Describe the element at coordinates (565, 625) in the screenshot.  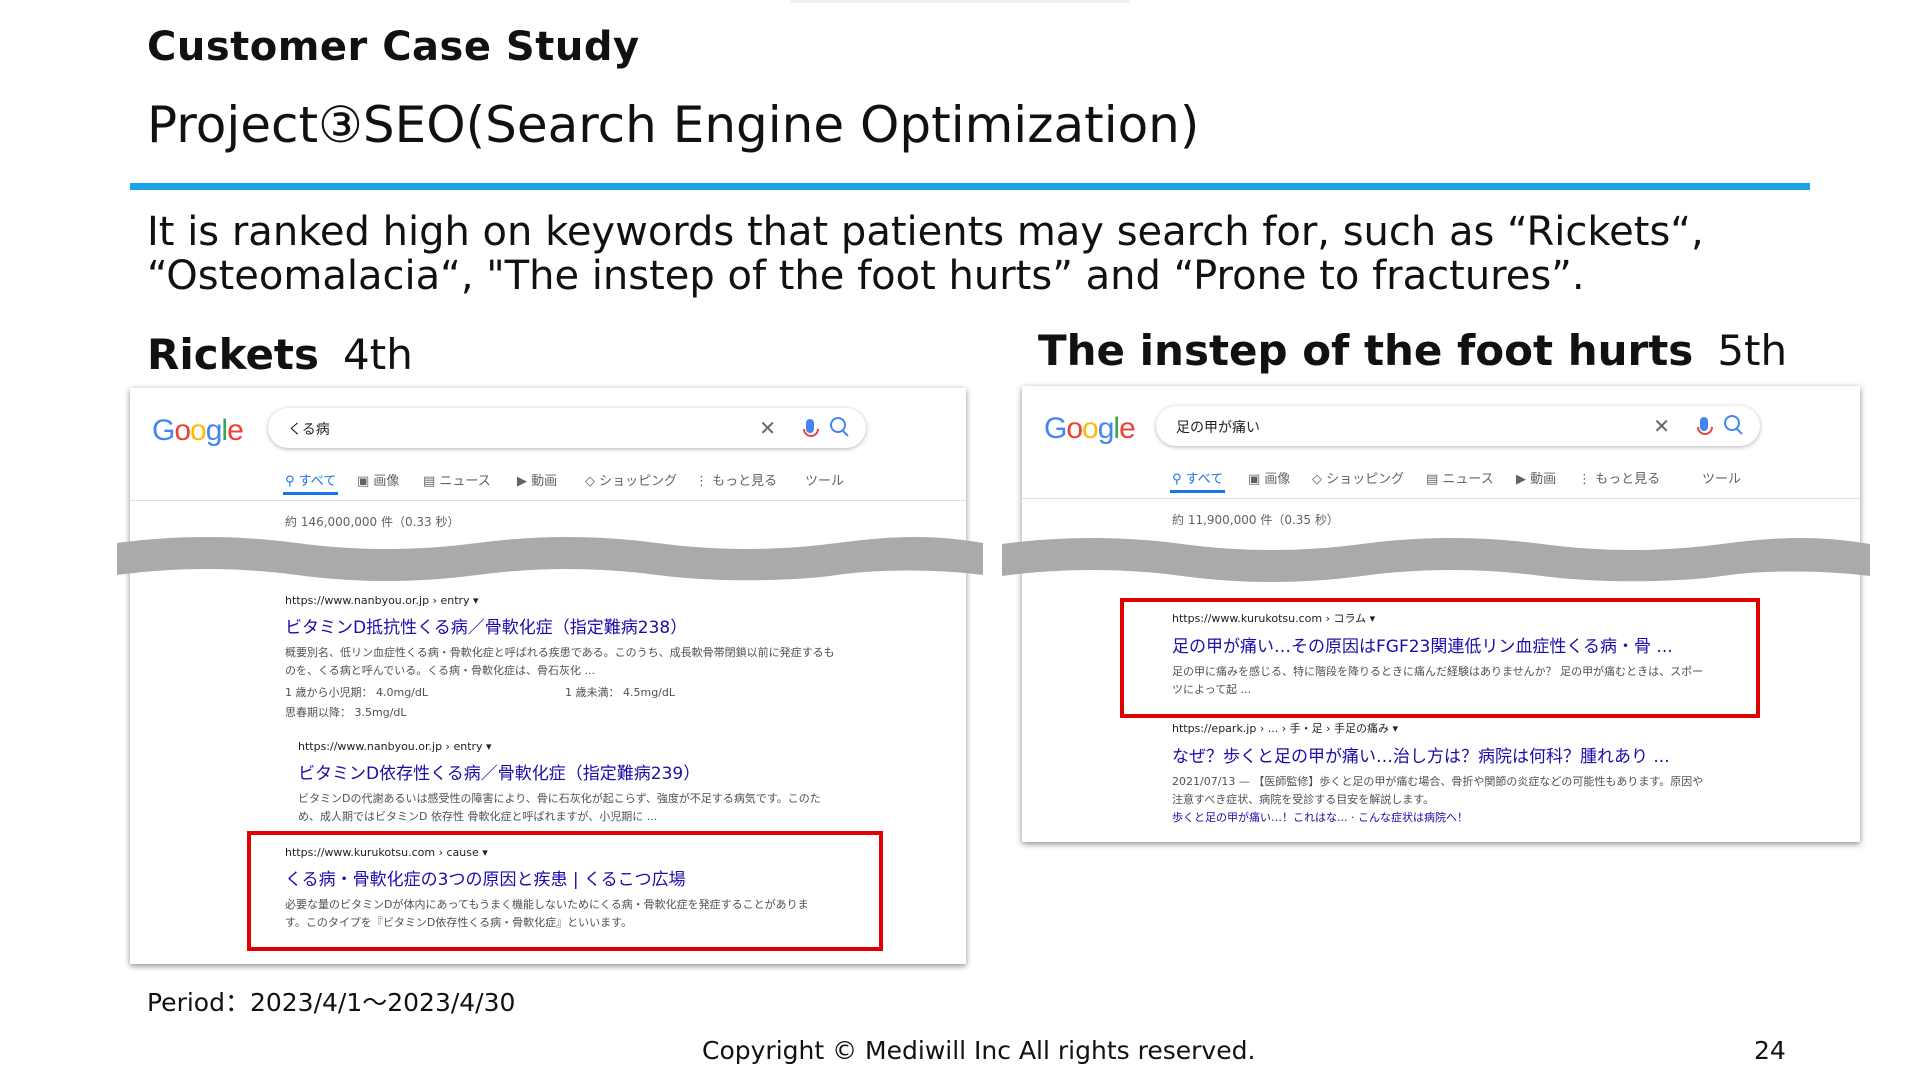
I see `result-title-link: ビタミンD抵抗性くる病／骨軟化症（指定難病238）` at that location.